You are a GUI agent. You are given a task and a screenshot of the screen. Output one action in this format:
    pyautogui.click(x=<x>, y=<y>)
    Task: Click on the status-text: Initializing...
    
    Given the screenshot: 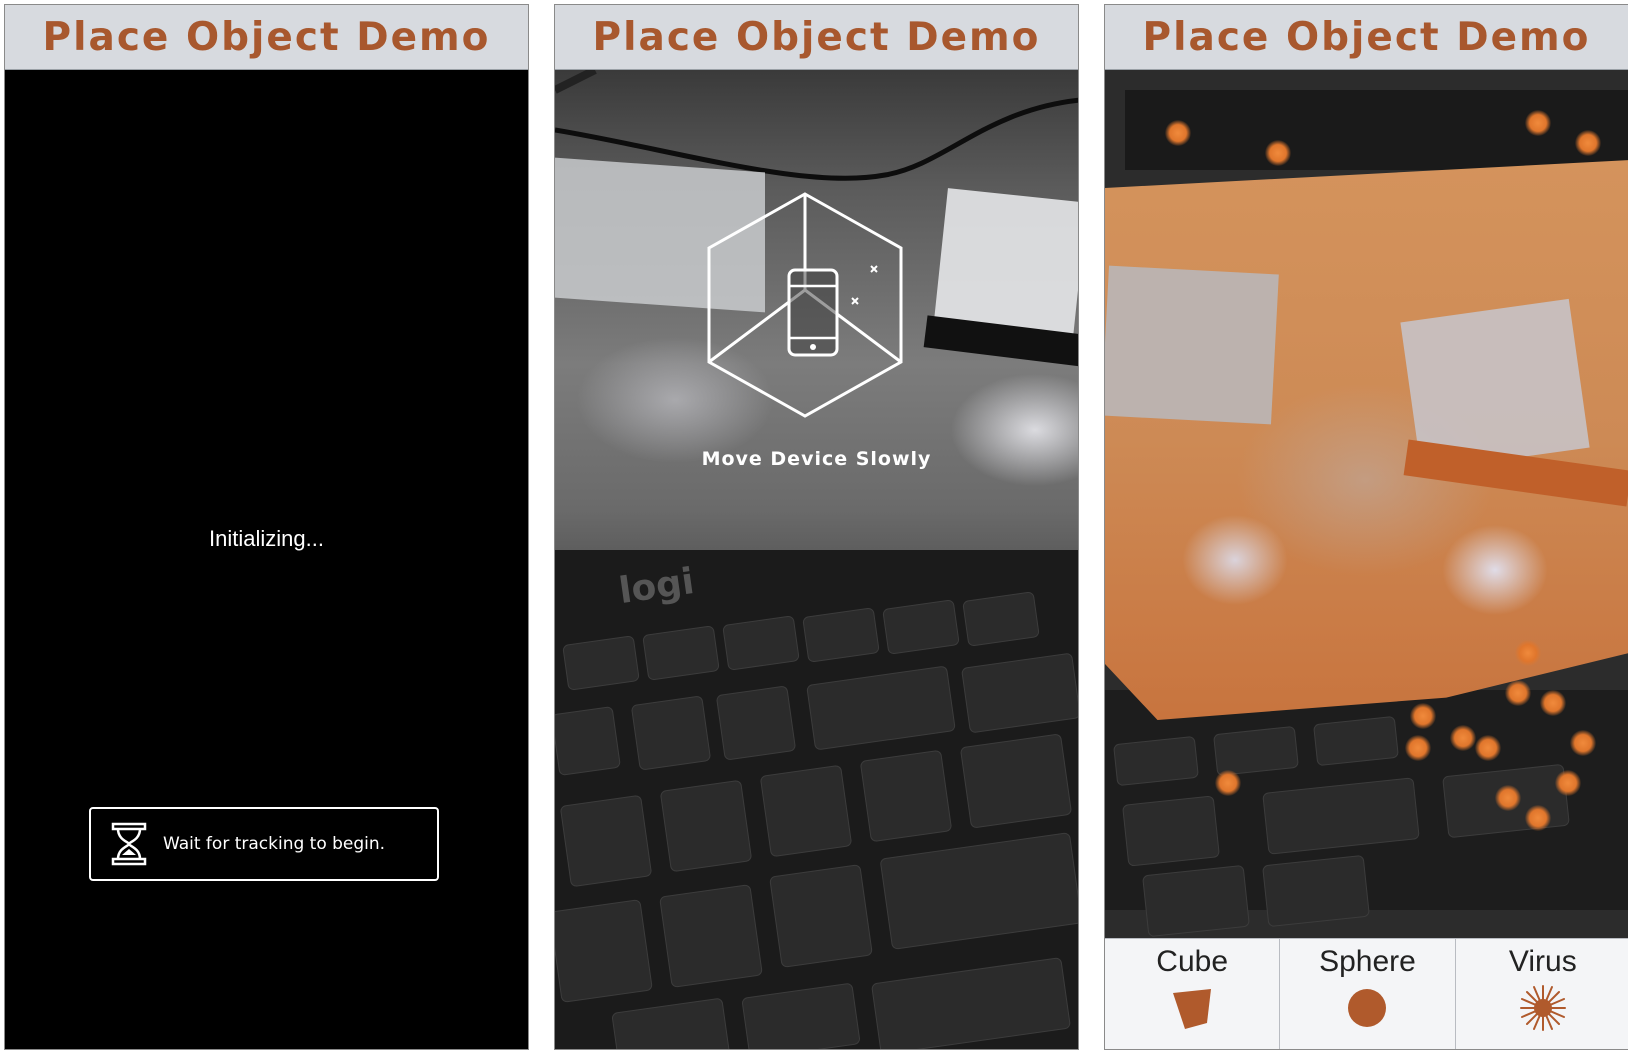 What is the action you would take?
    pyautogui.click(x=266, y=538)
    